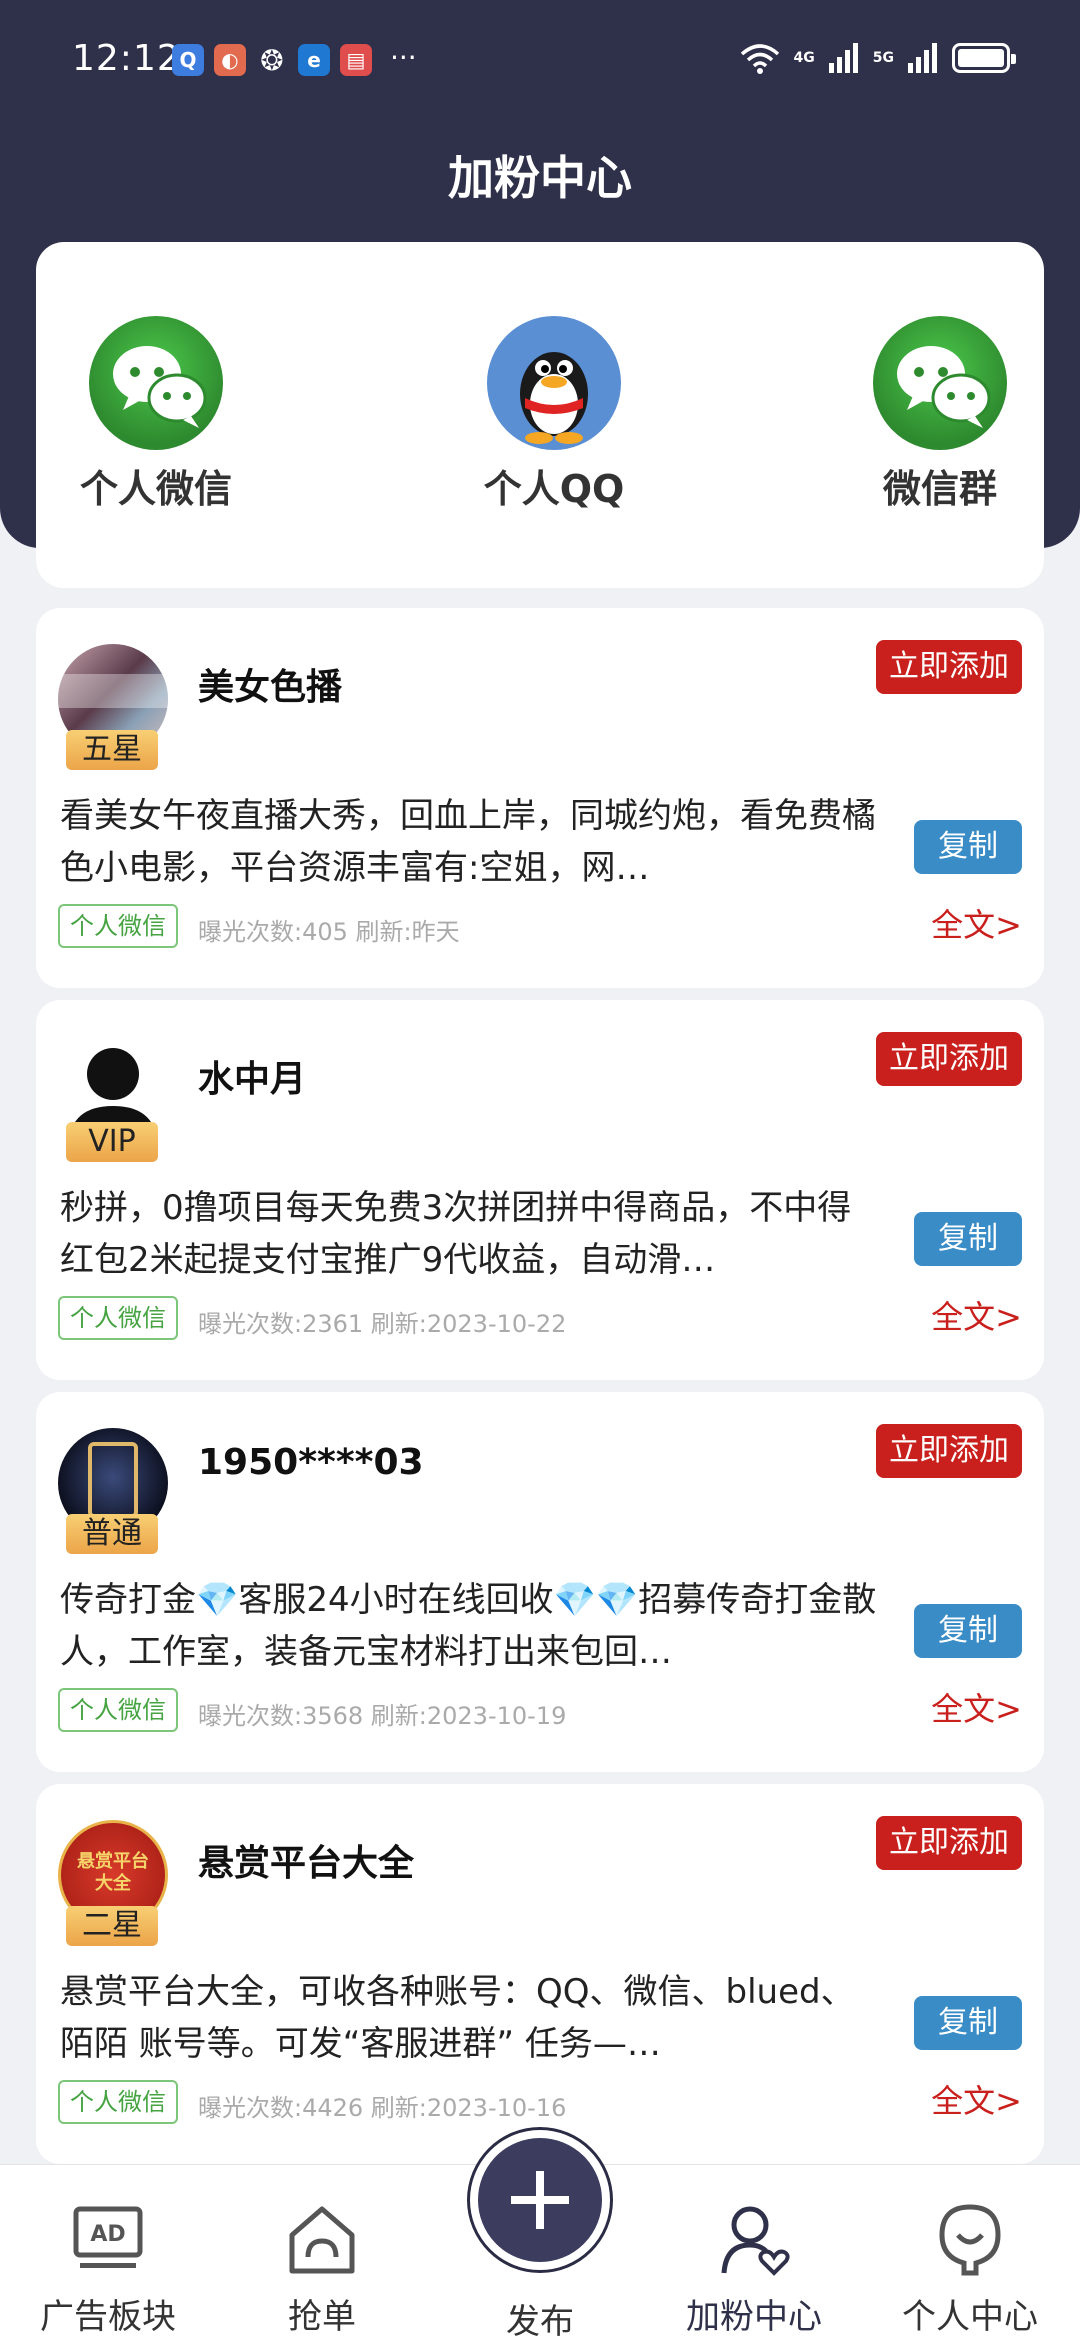 The height and width of the screenshot is (2340, 1080). What do you see at coordinates (939, 489) in the screenshot?
I see `category-label: 微信群` at bounding box center [939, 489].